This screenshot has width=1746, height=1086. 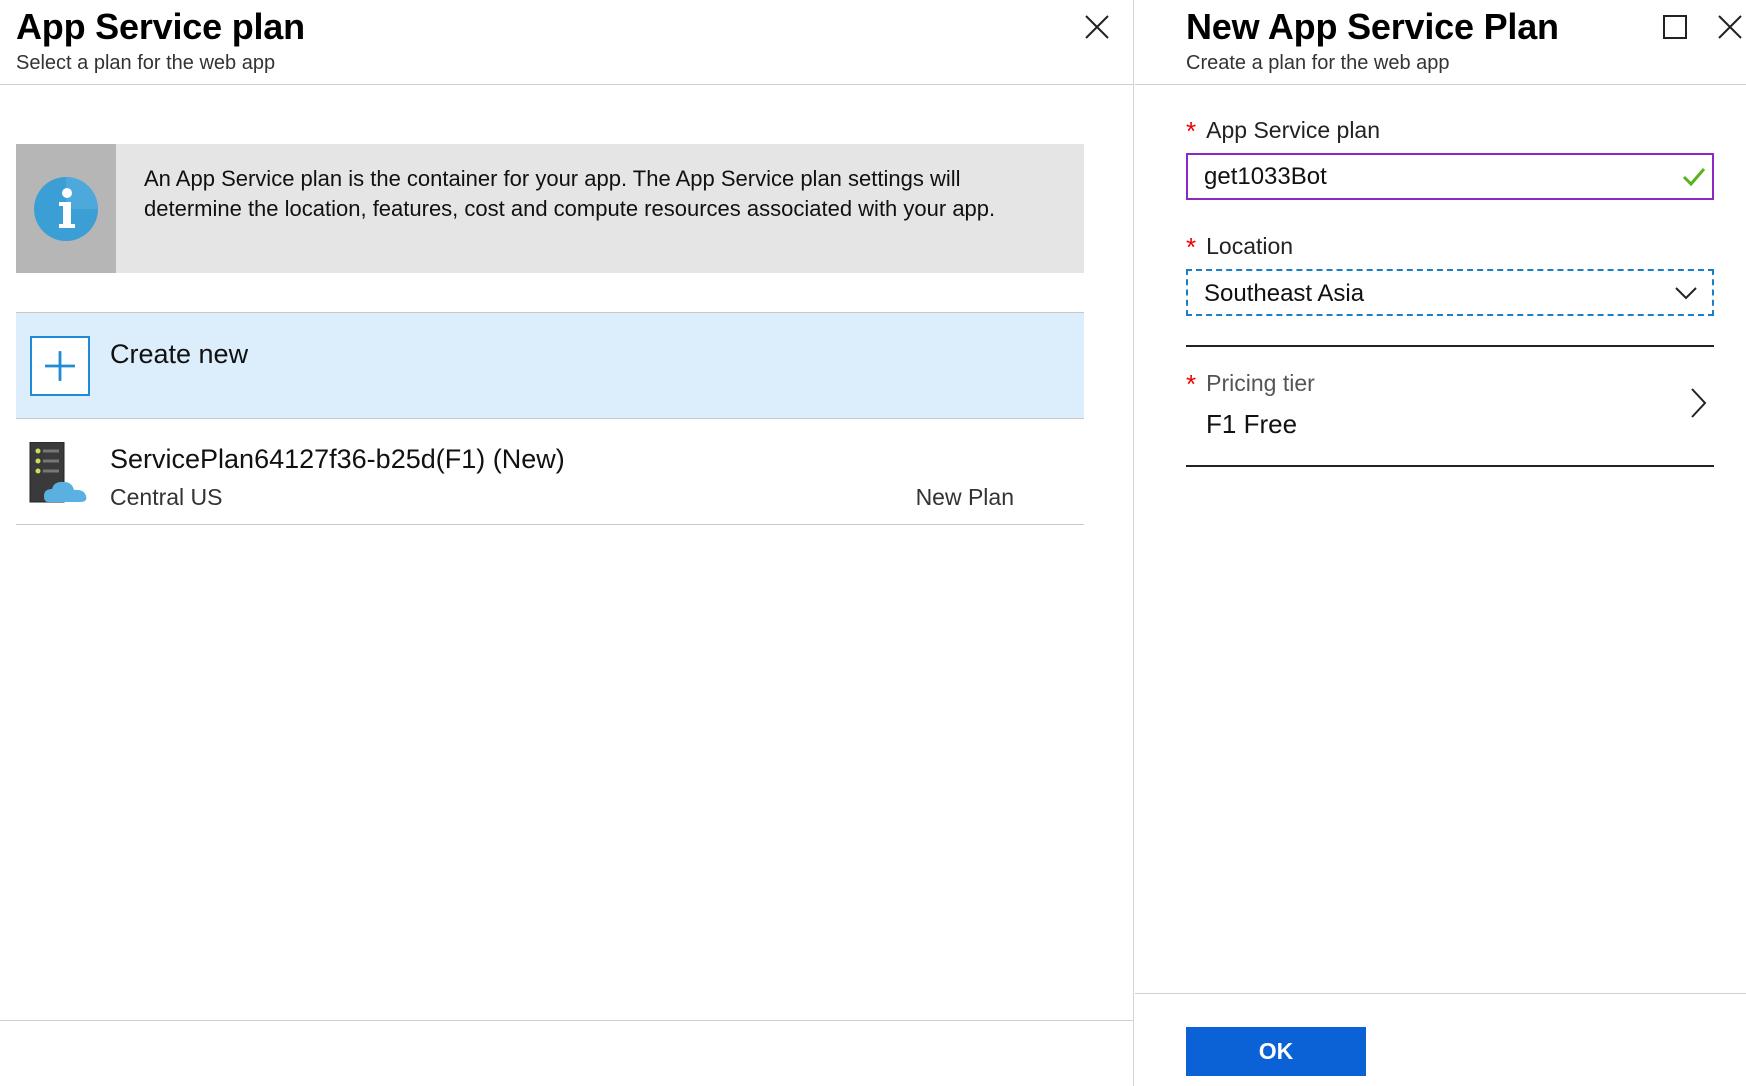 What do you see at coordinates (1318, 63) in the screenshot?
I see `blade-subtitle: Create a plan for the web app` at bounding box center [1318, 63].